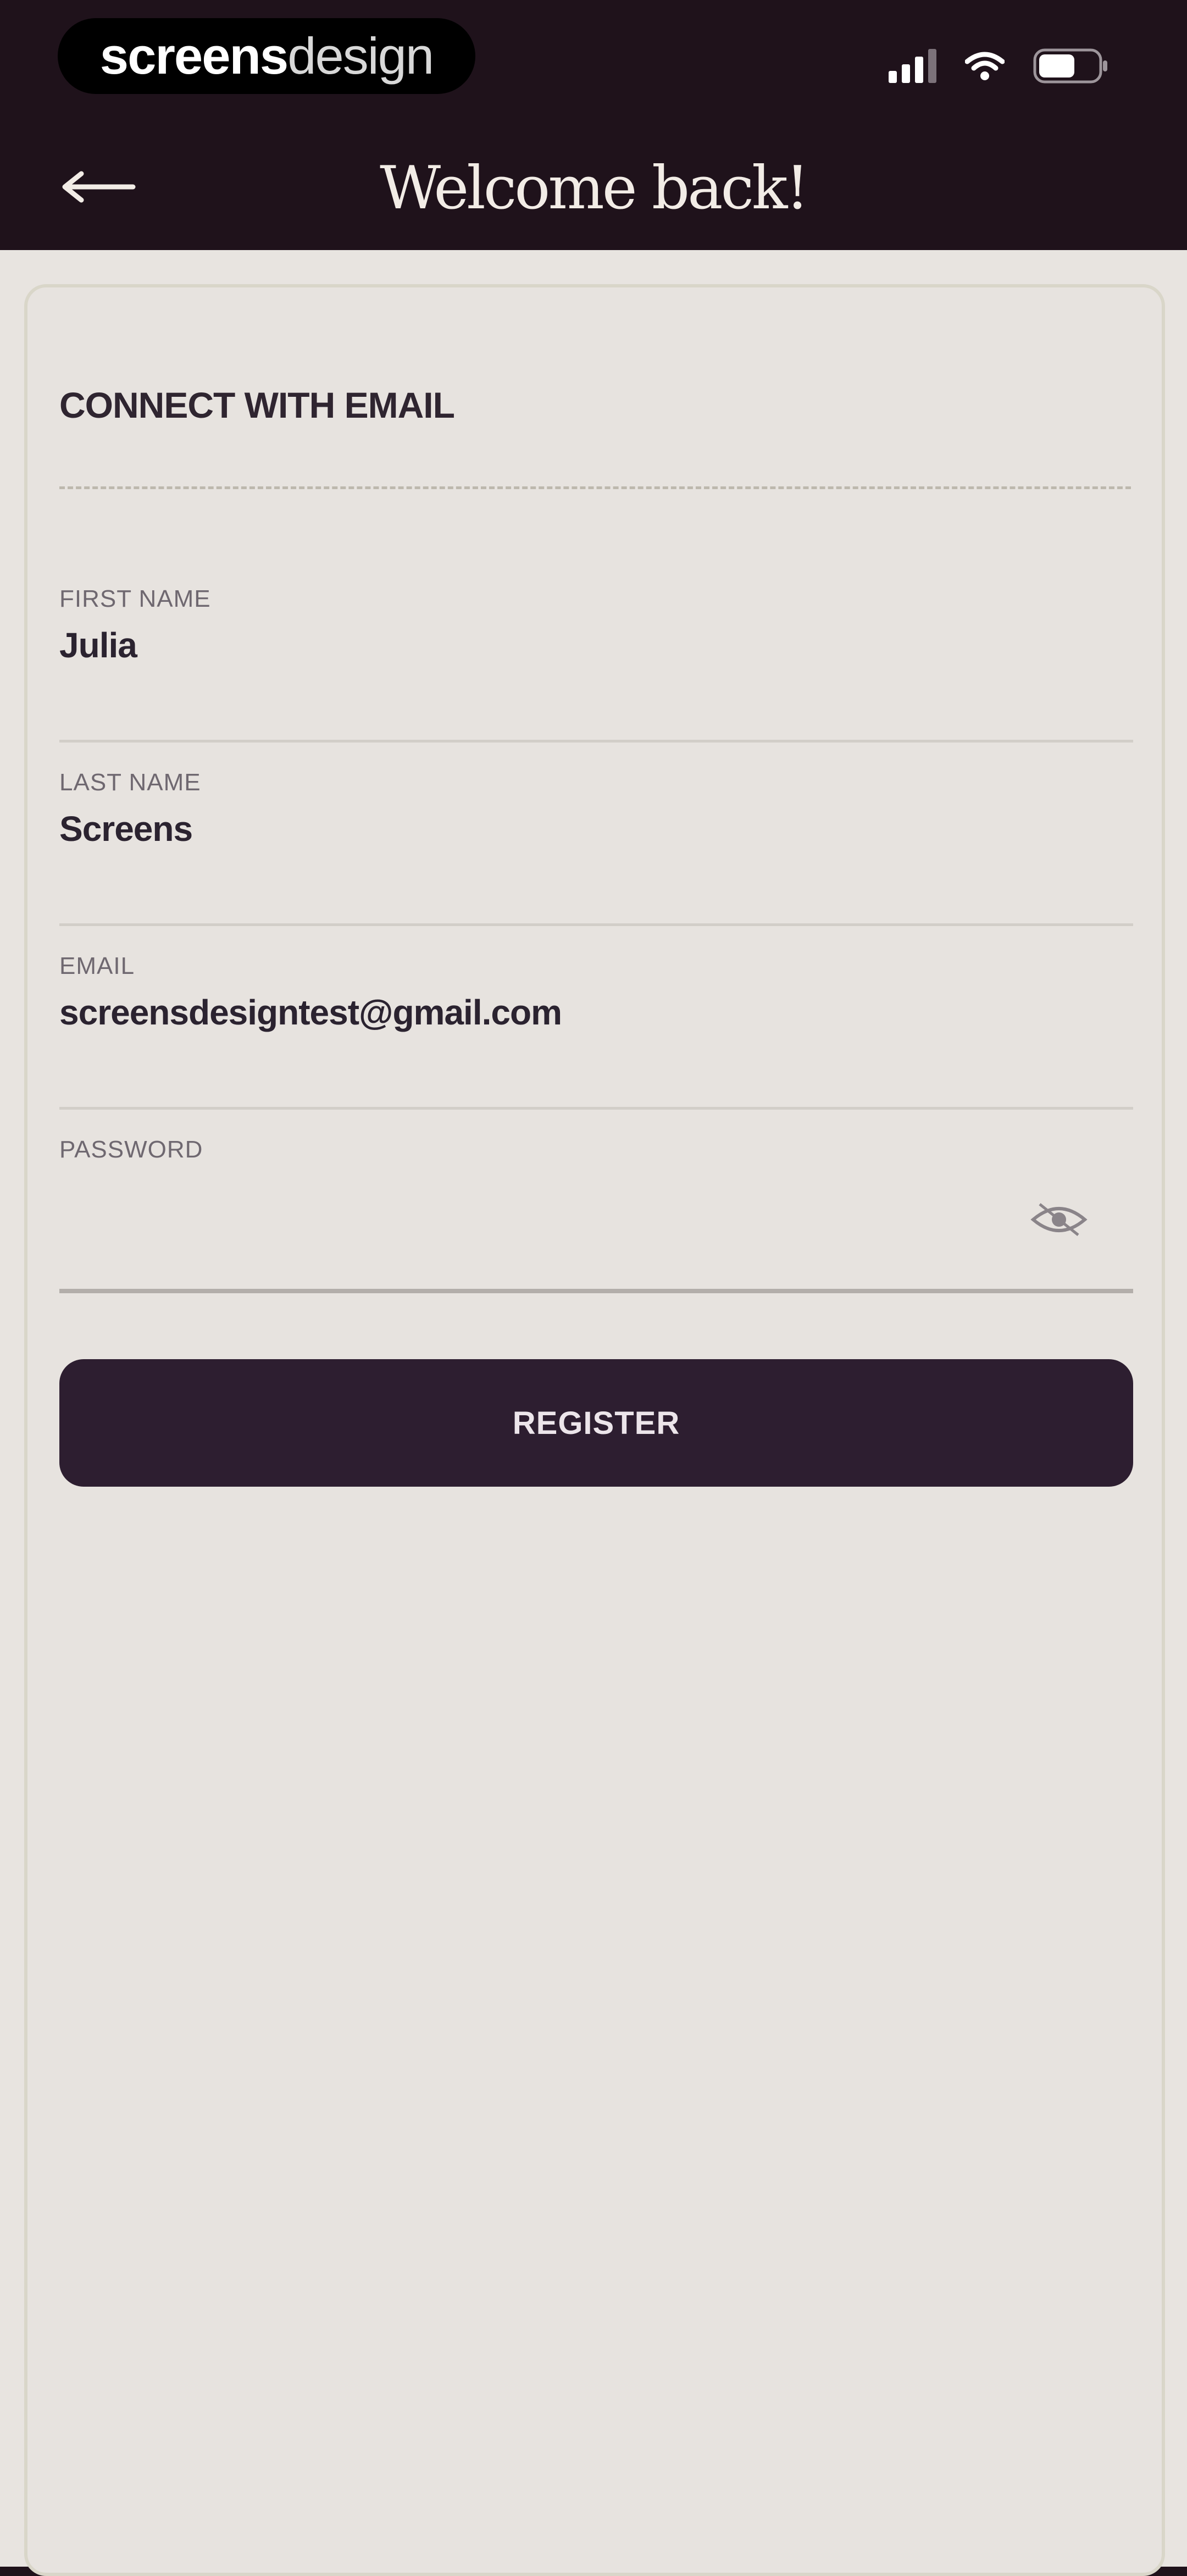  What do you see at coordinates (596, 651) in the screenshot?
I see `first-name-field: FIRST NAME Julia` at bounding box center [596, 651].